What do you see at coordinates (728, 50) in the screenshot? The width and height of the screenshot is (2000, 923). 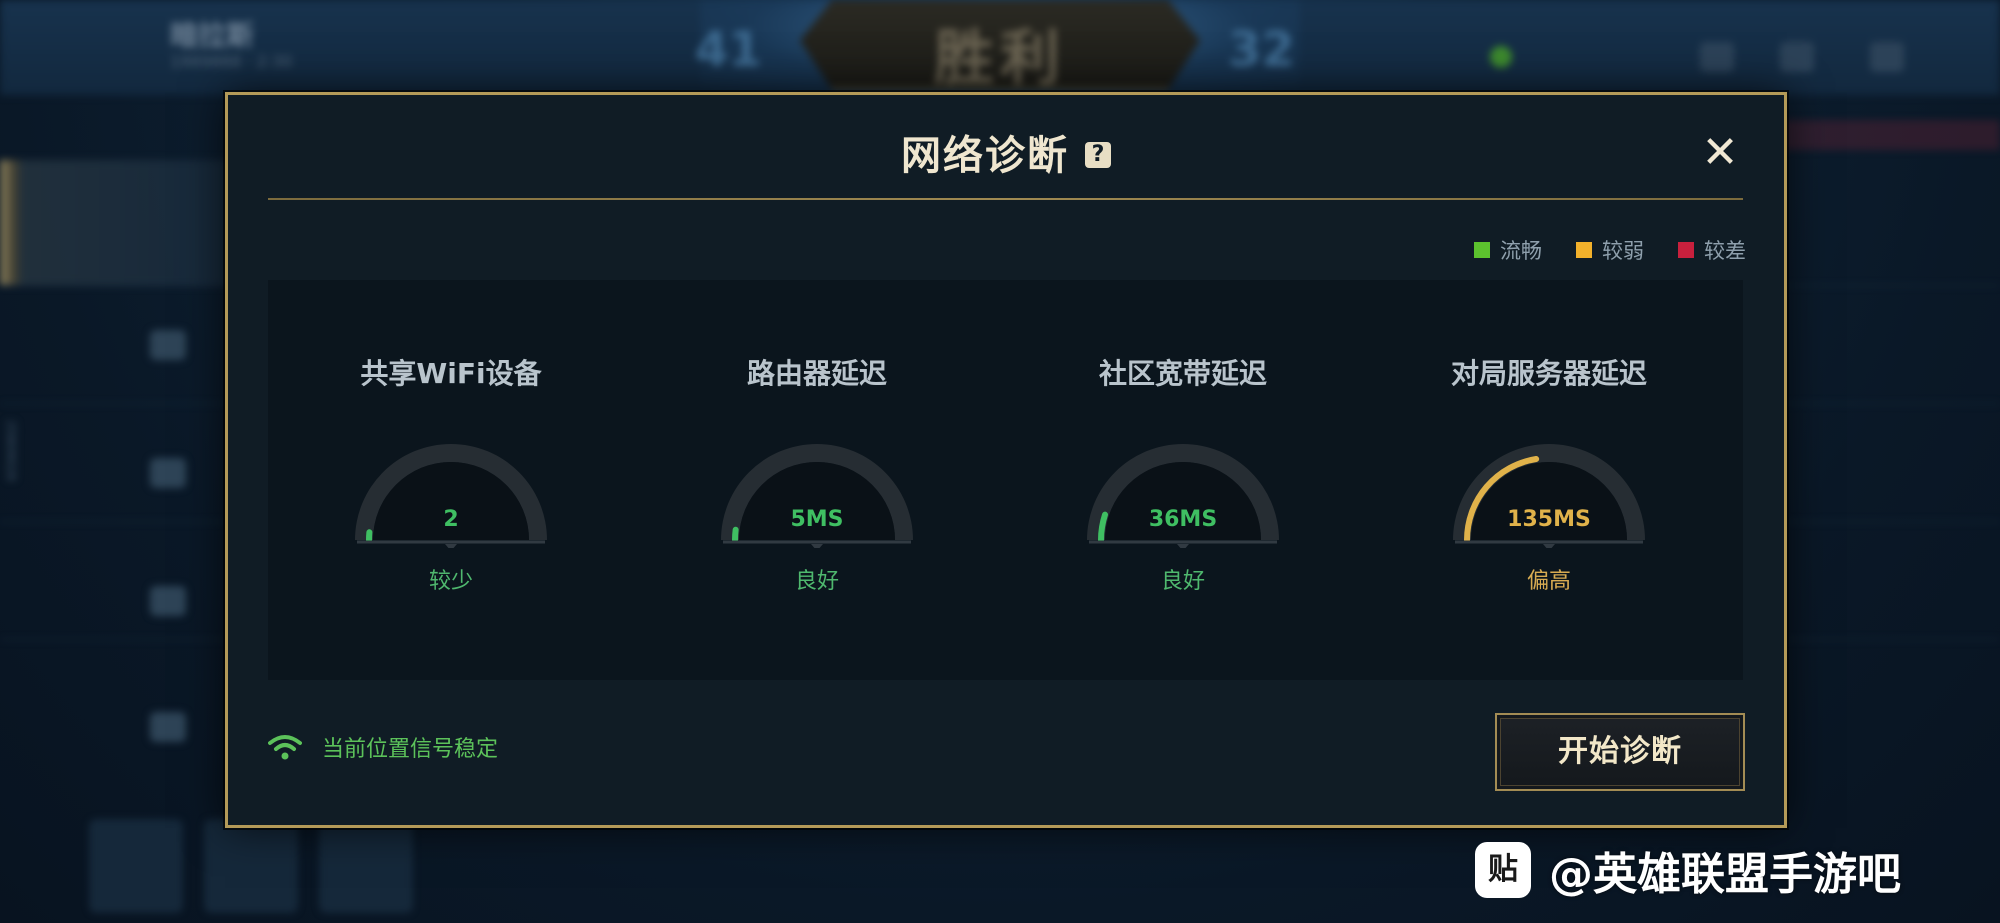 I see `bg-score-left: 41` at bounding box center [728, 50].